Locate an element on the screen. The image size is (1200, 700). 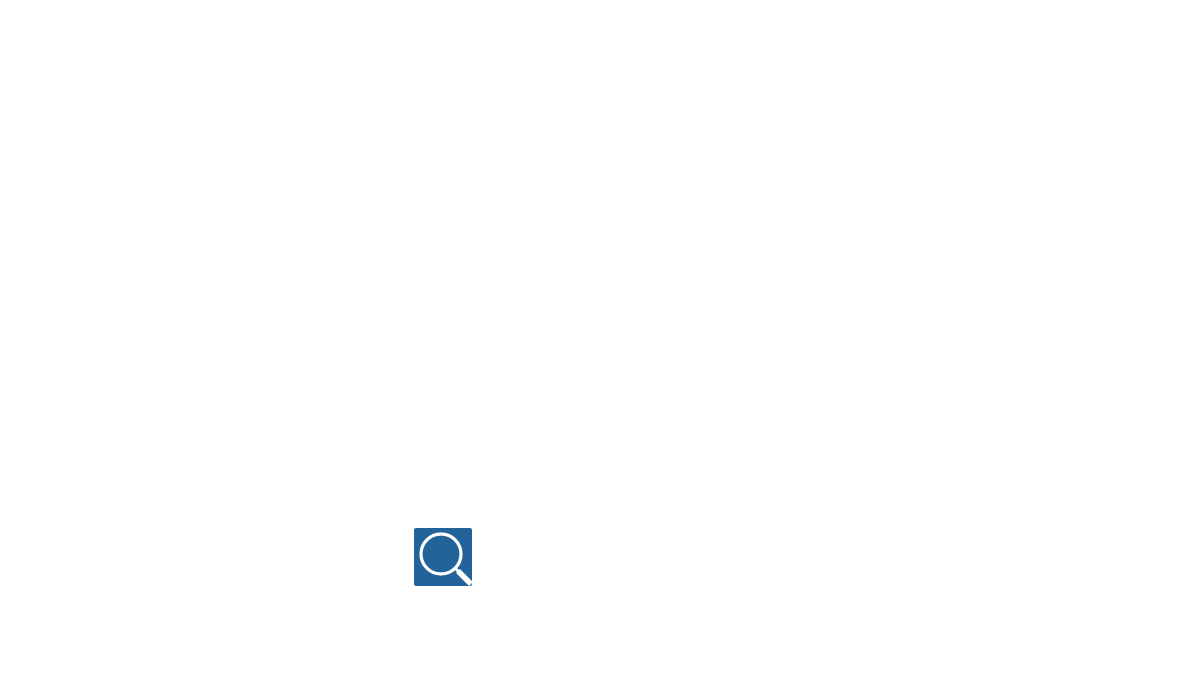
search-icon is located at coordinates (443, 557).